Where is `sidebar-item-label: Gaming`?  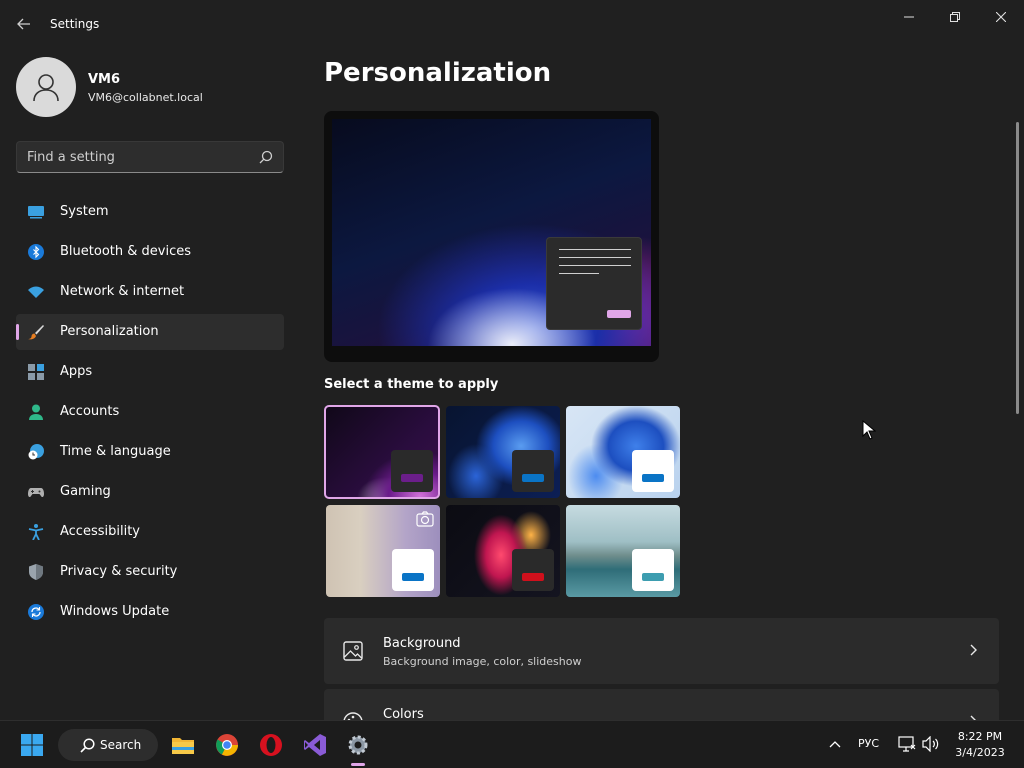
sidebar-item-label: Gaming is located at coordinates (85, 491).